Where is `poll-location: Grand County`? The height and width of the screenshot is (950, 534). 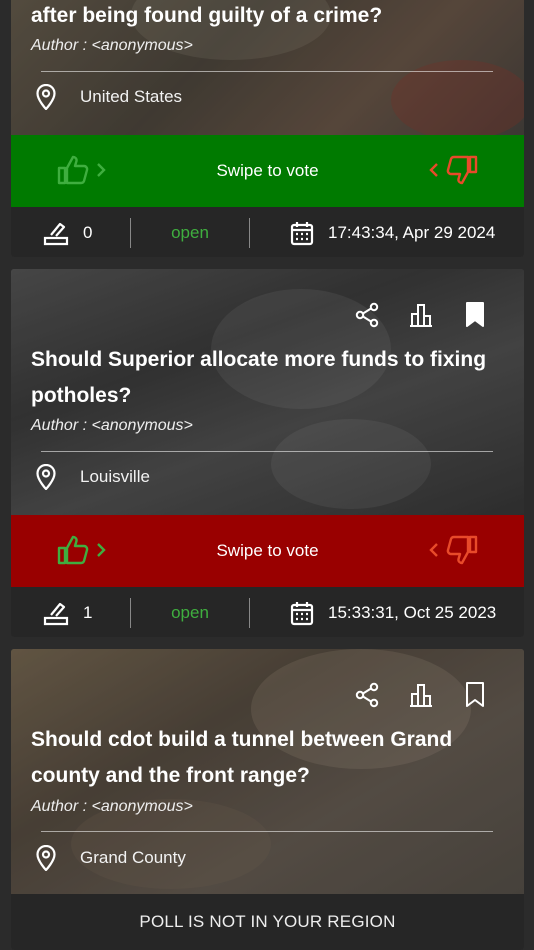 poll-location: Grand County is located at coordinates (111, 858).